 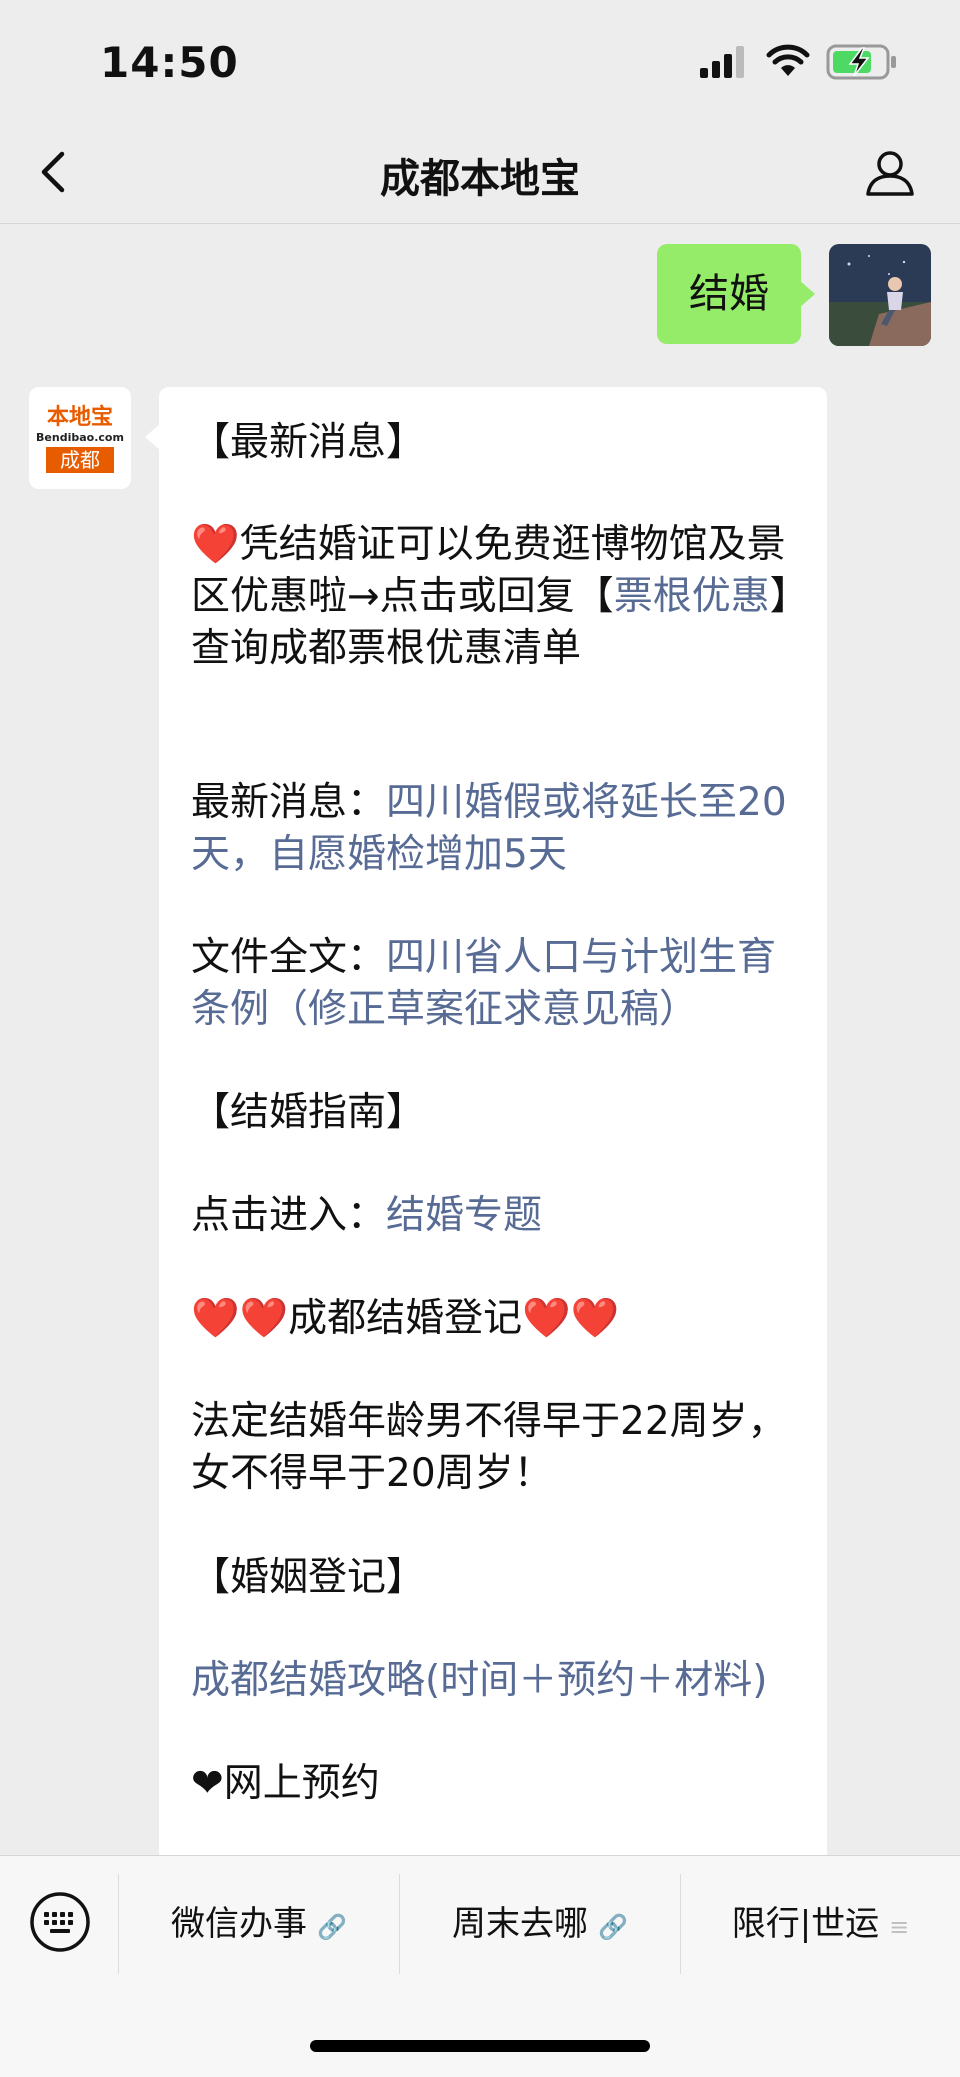 I want to click on marriage-strategy-link: 成都结婚攻略(时间＋预约＋材料), so click(x=479, y=1680).